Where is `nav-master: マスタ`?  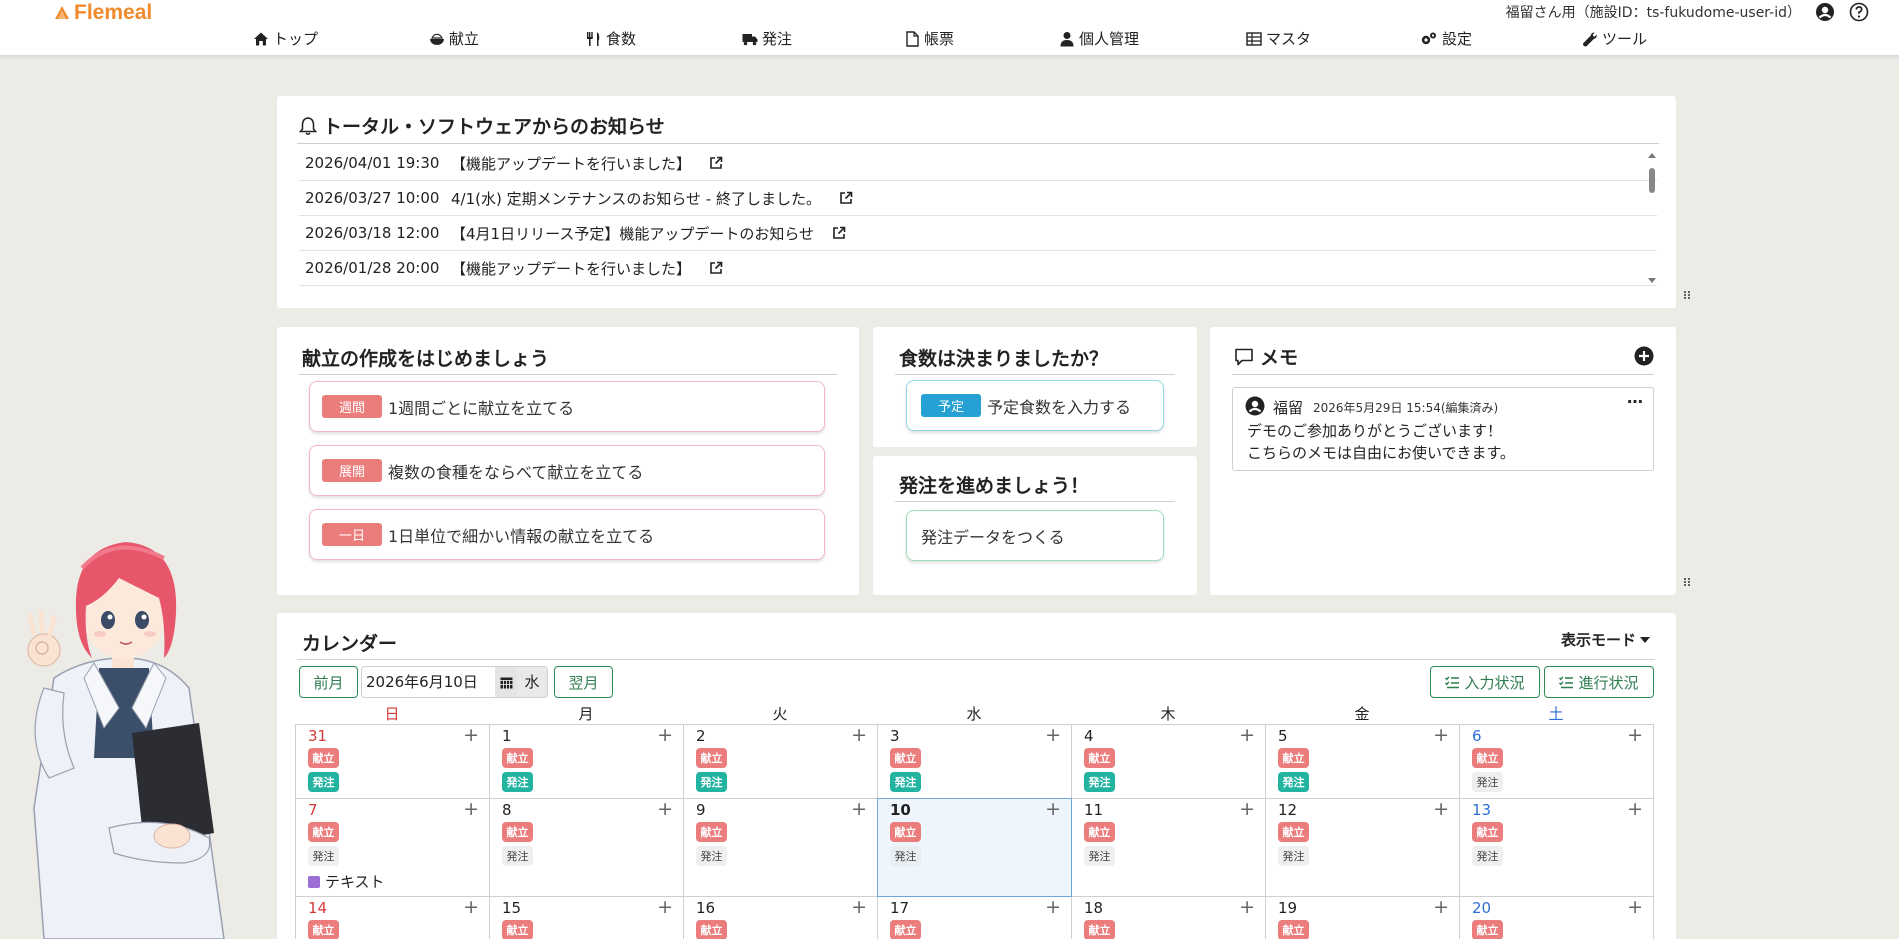 nav-master: マスタ is located at coordinates (1278, 38).